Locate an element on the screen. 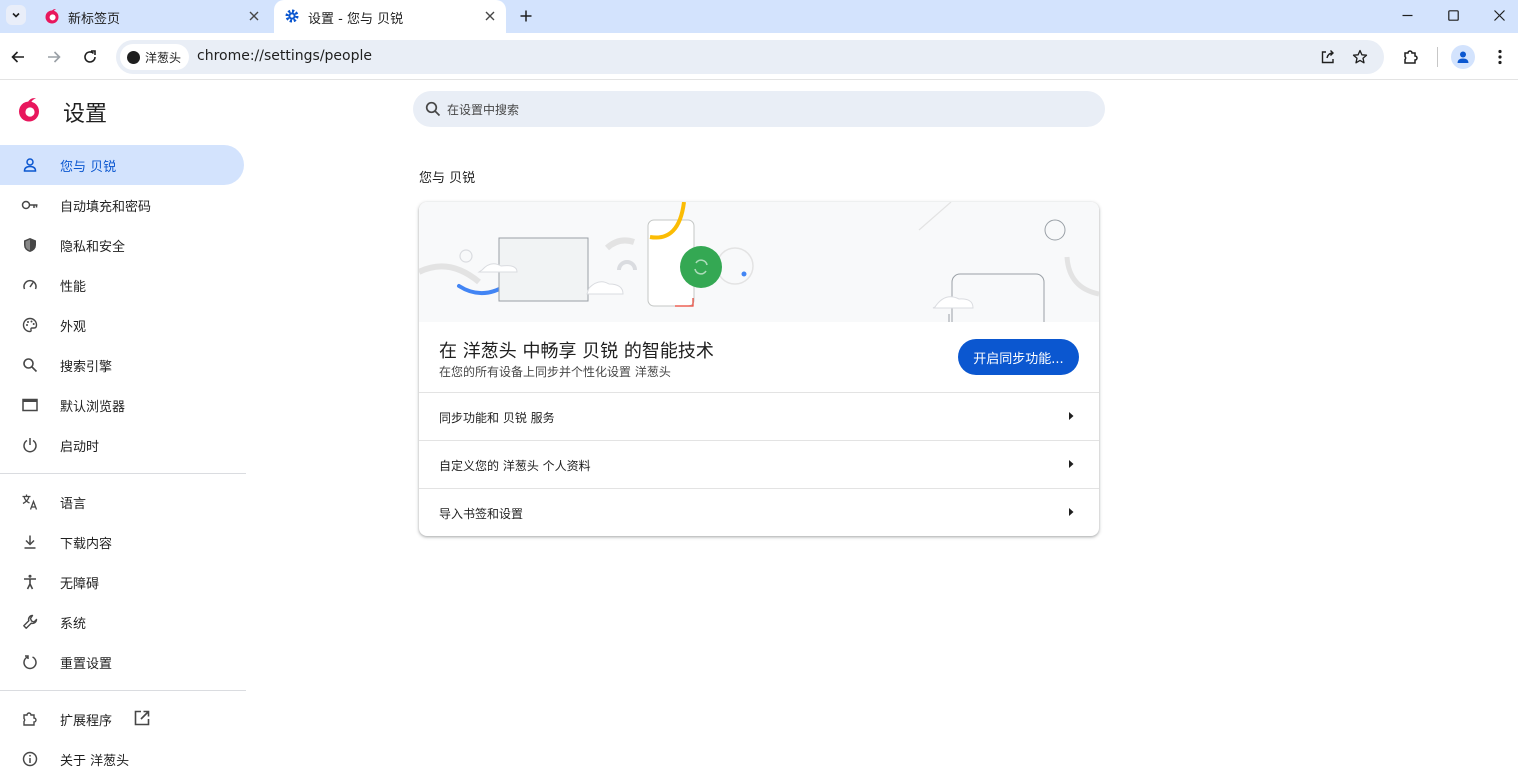  bookmark-star-icon is located at coordinates (1360, 57).